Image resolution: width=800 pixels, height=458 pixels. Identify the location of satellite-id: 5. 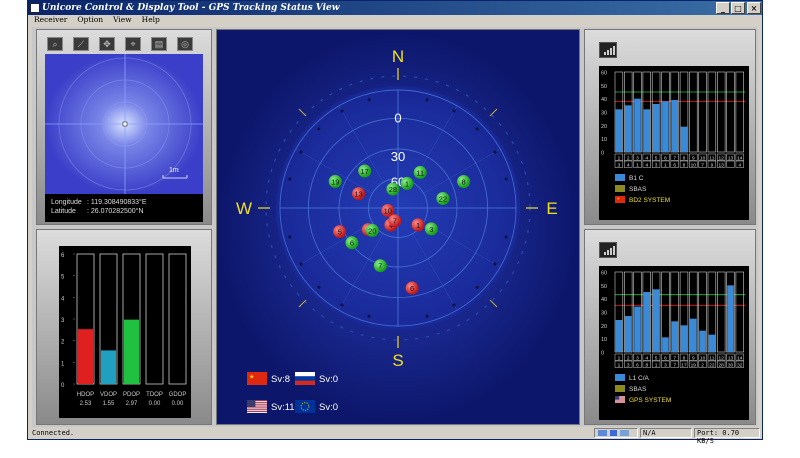
(340, 232).